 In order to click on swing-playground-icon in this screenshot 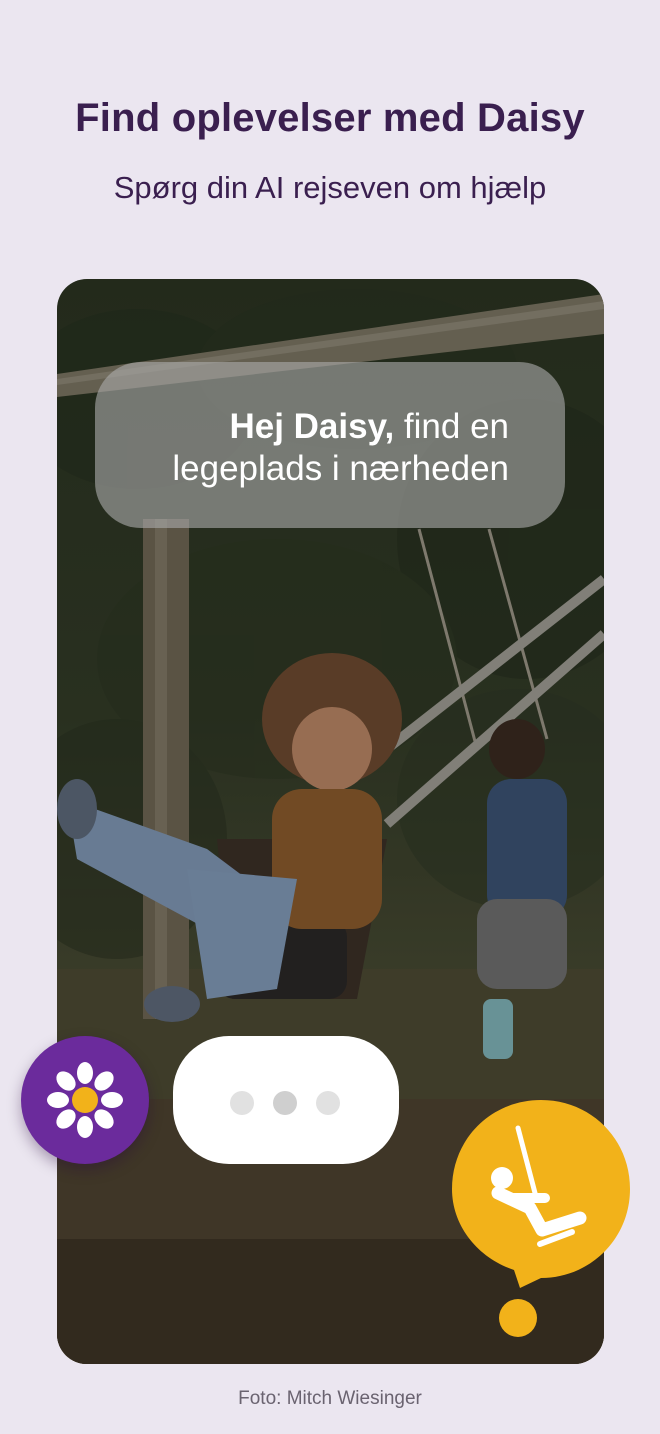, I will do `click(541, 1218)`.